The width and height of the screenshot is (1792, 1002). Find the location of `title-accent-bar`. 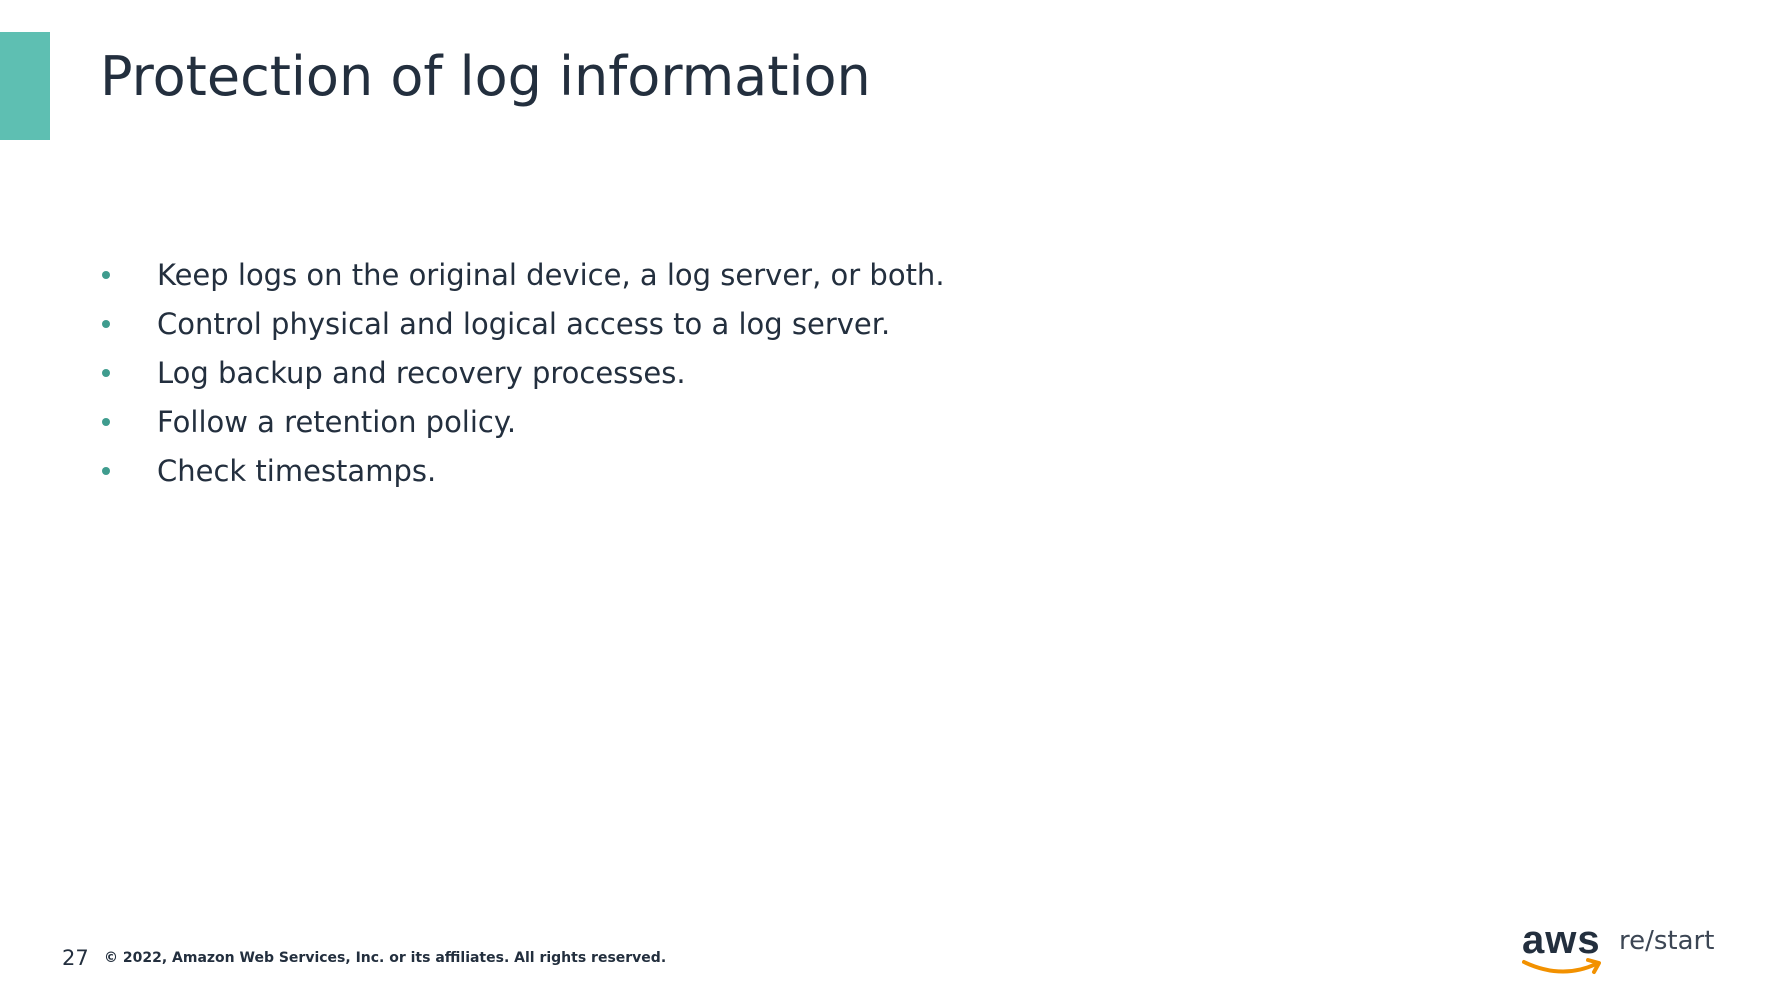

title-accent-bar is located at coordinates (25, 86).